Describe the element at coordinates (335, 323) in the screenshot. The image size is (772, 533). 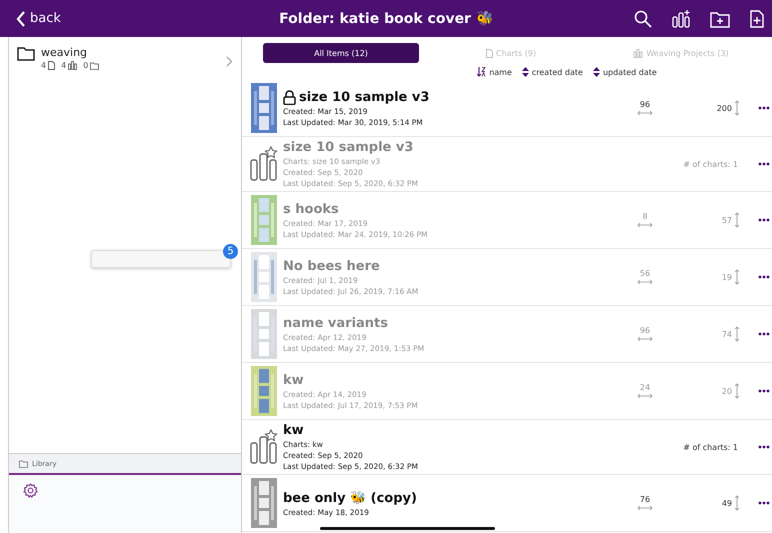
I see `item-name: name variants` at that location.